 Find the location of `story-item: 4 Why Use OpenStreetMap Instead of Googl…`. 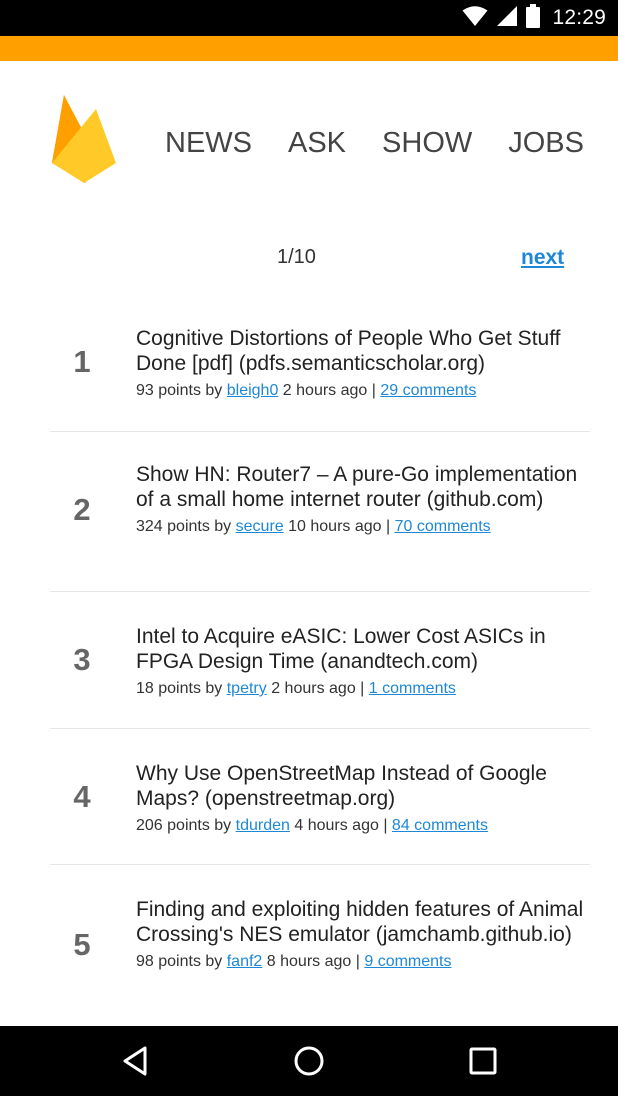

story-item: 4 Why Use OpenStreetMap Instead of Googl… is located at coordinates (320, 797).